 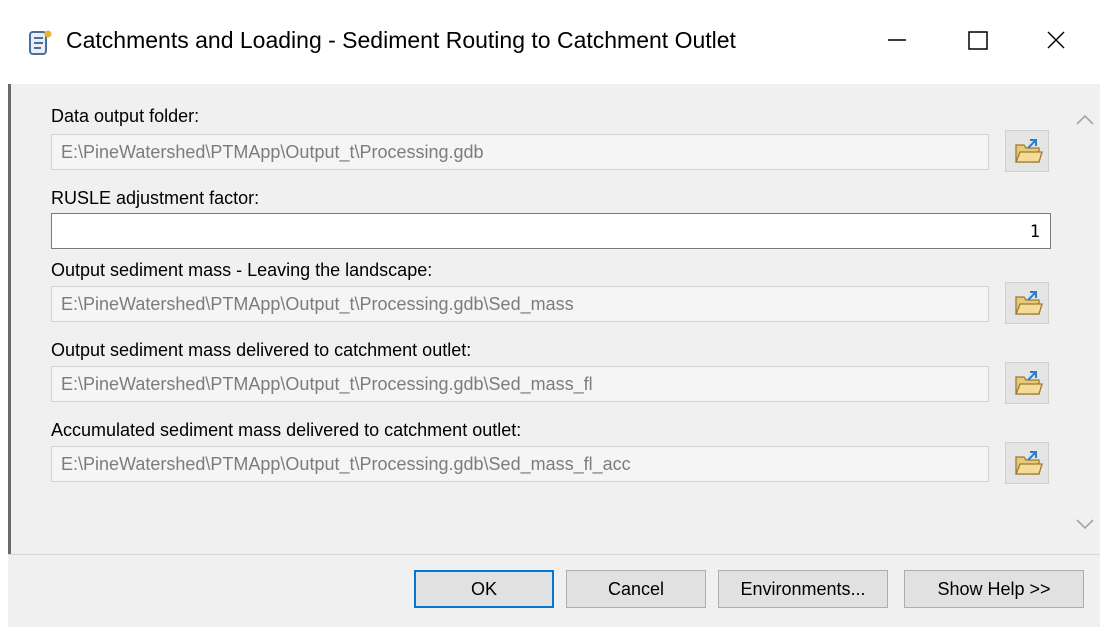 I want to click on close-icon, so click(x=1056, y=40).